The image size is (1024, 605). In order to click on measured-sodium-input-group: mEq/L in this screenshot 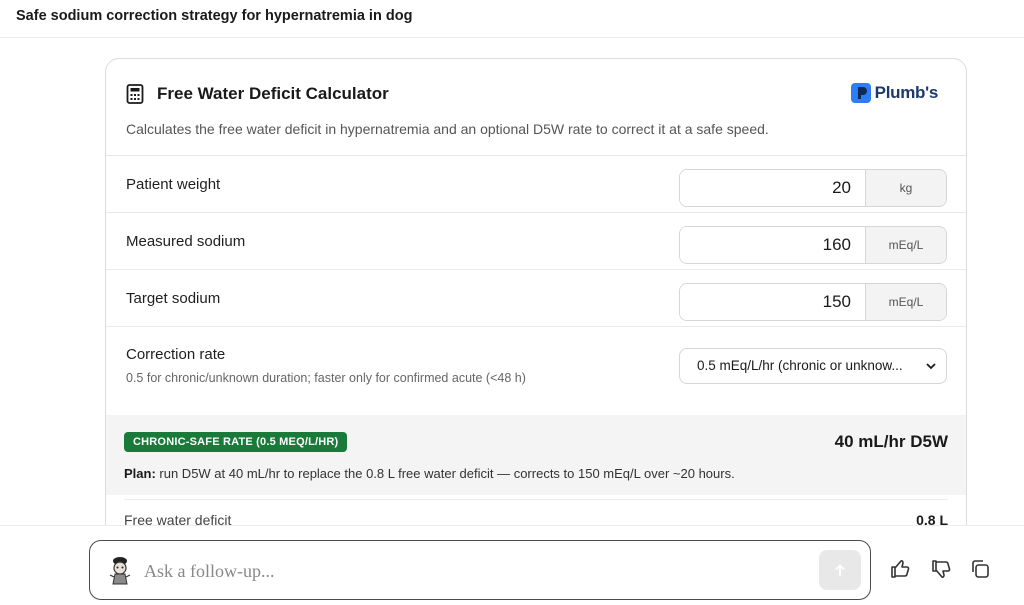, I will do `click(813, 245)`.